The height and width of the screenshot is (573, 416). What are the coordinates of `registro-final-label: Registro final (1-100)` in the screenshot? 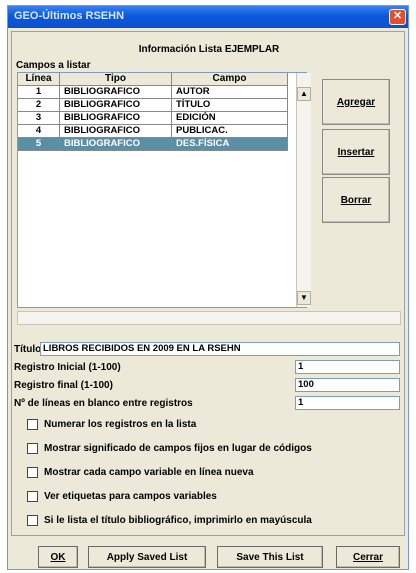 It's located at (63, 385).